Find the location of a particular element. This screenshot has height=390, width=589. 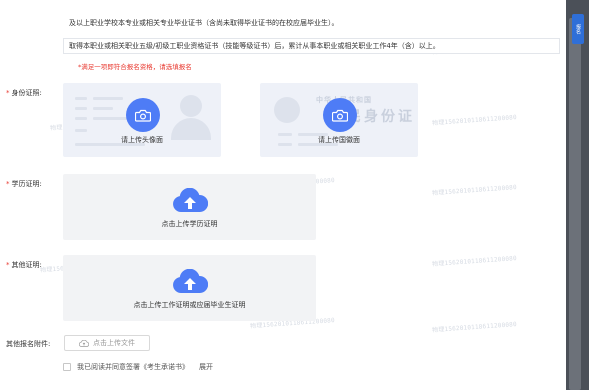

education-upload: 点击上传学历证明 is located at coordinates (189, 207).